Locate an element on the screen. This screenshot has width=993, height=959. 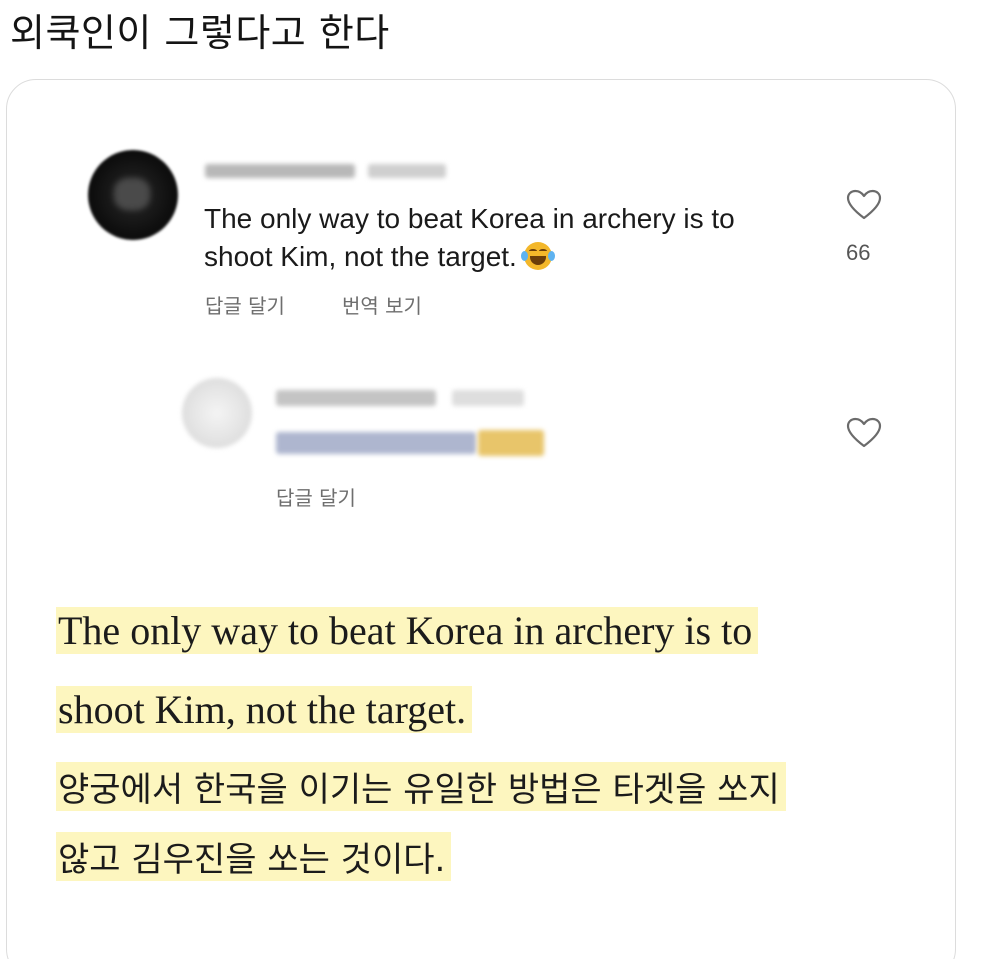
reply-timestamp-blurred is located at coordinates (488, 398).